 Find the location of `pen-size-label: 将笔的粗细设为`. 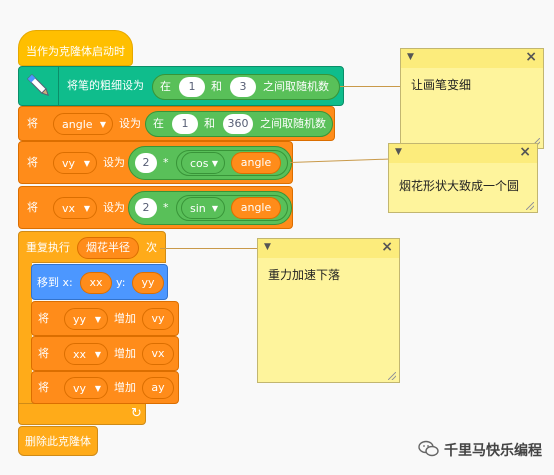

pen-size-label: 将笔的粗细设为 is located at coordinates (105, 85).